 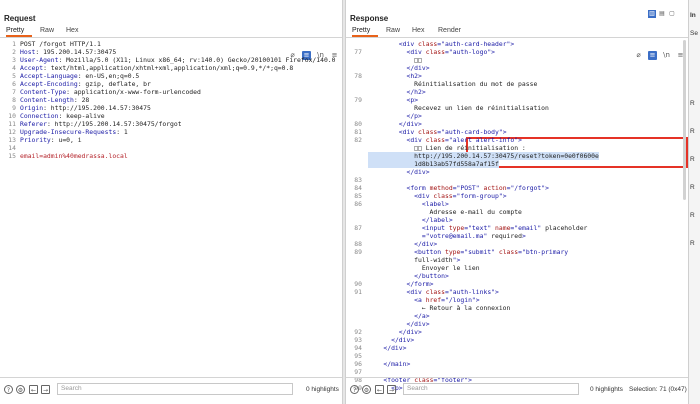 I want to click on request-search-input: Search, so click(x=175, y=389).